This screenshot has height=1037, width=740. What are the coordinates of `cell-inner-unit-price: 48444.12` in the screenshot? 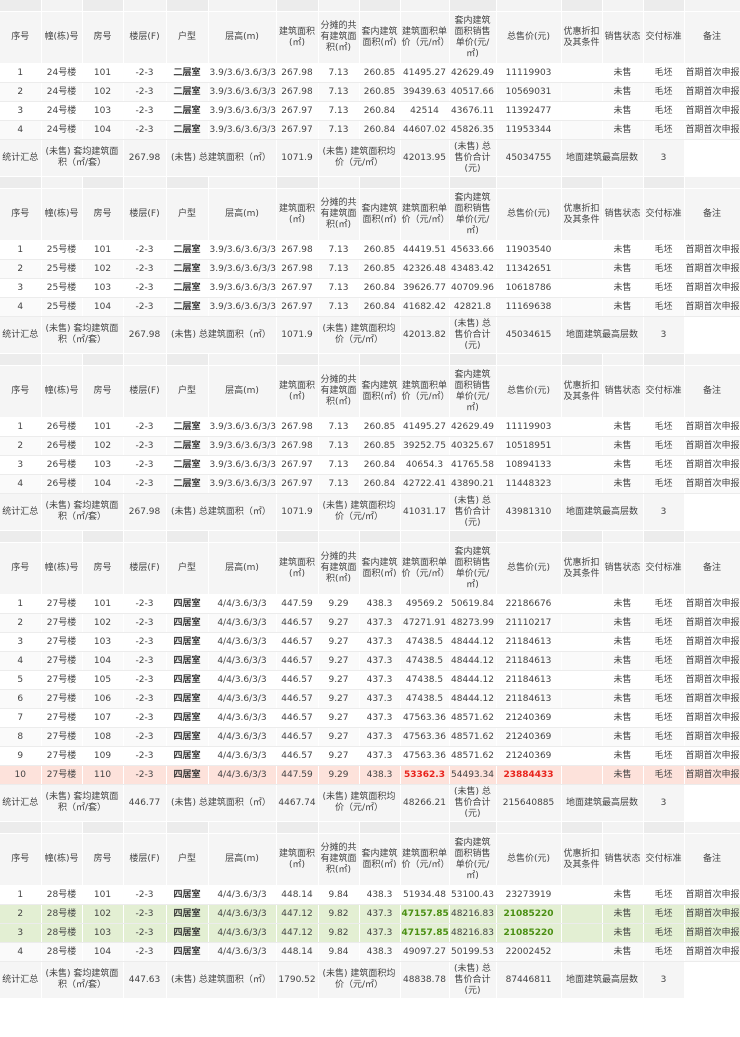 It's located at (473, 642).